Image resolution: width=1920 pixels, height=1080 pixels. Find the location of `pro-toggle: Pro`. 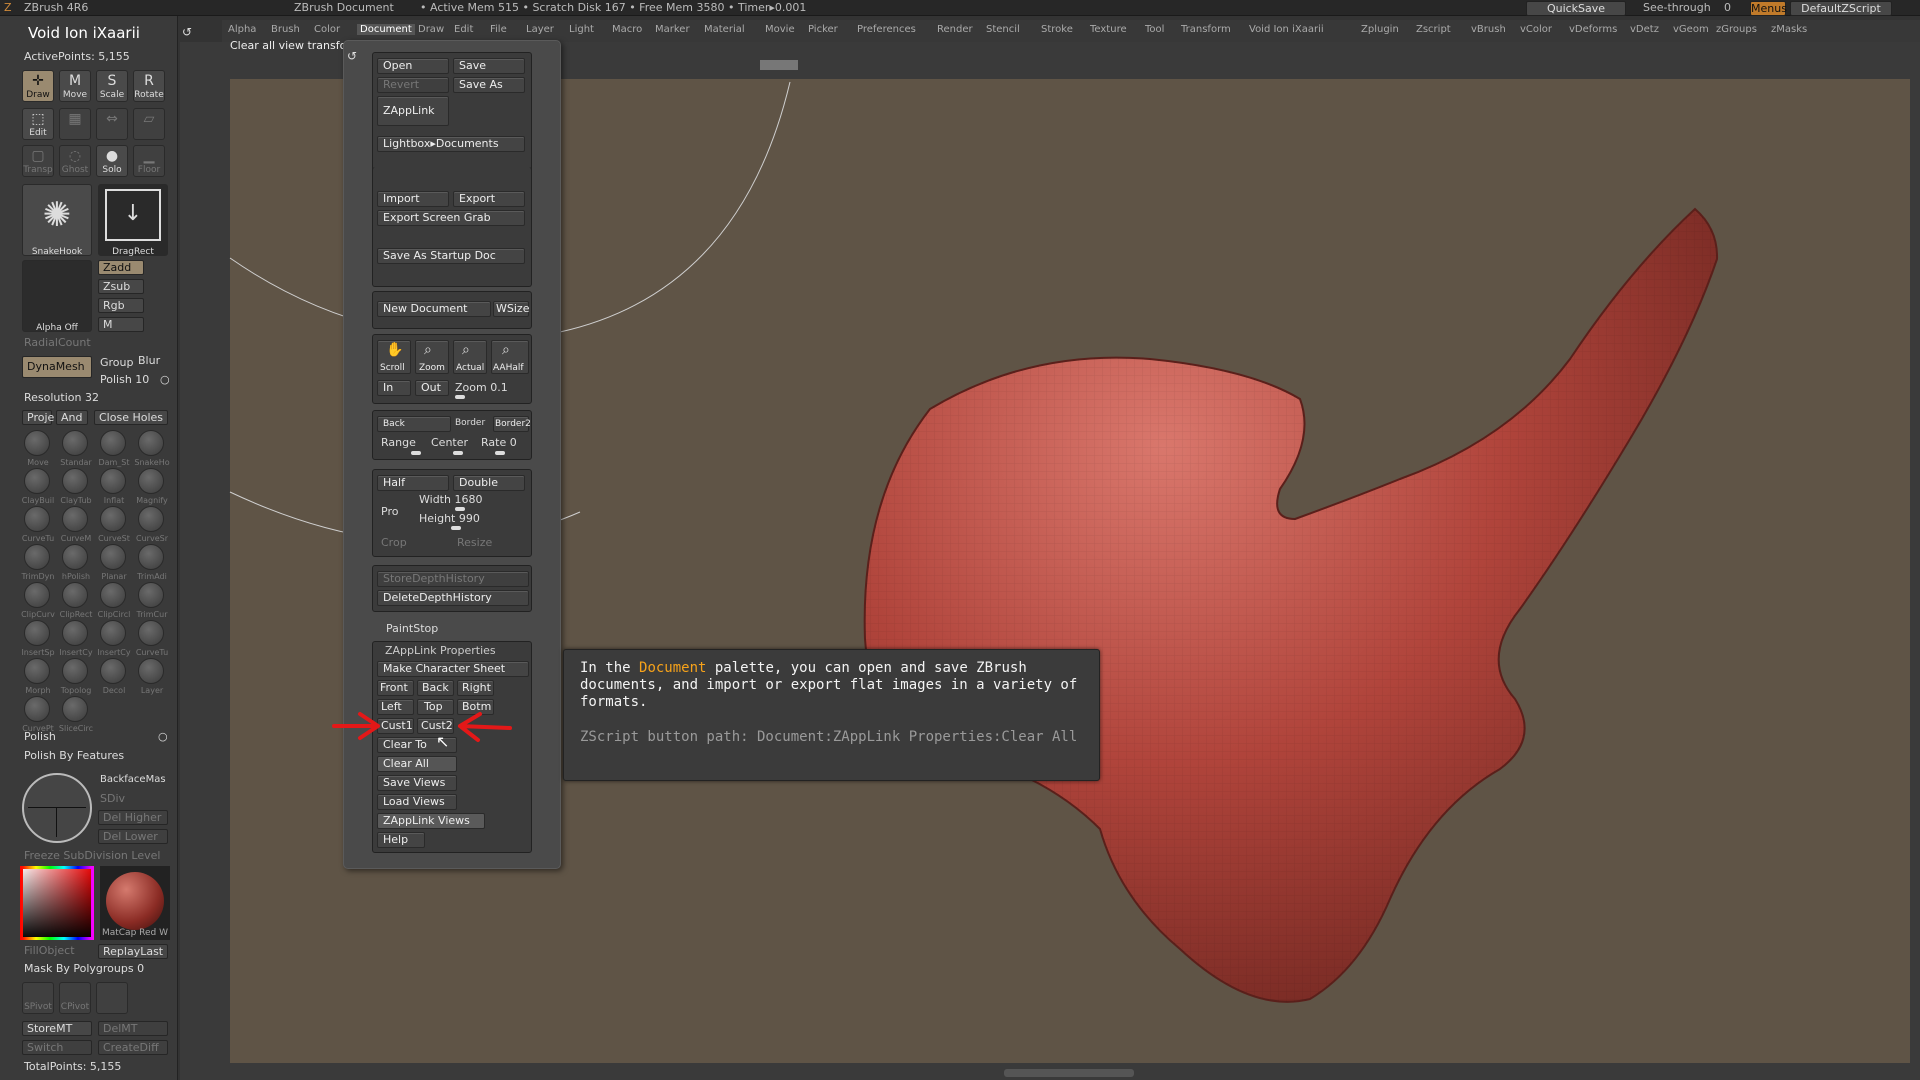

pro-toggle: Pro is located at coordinates (389, 511).